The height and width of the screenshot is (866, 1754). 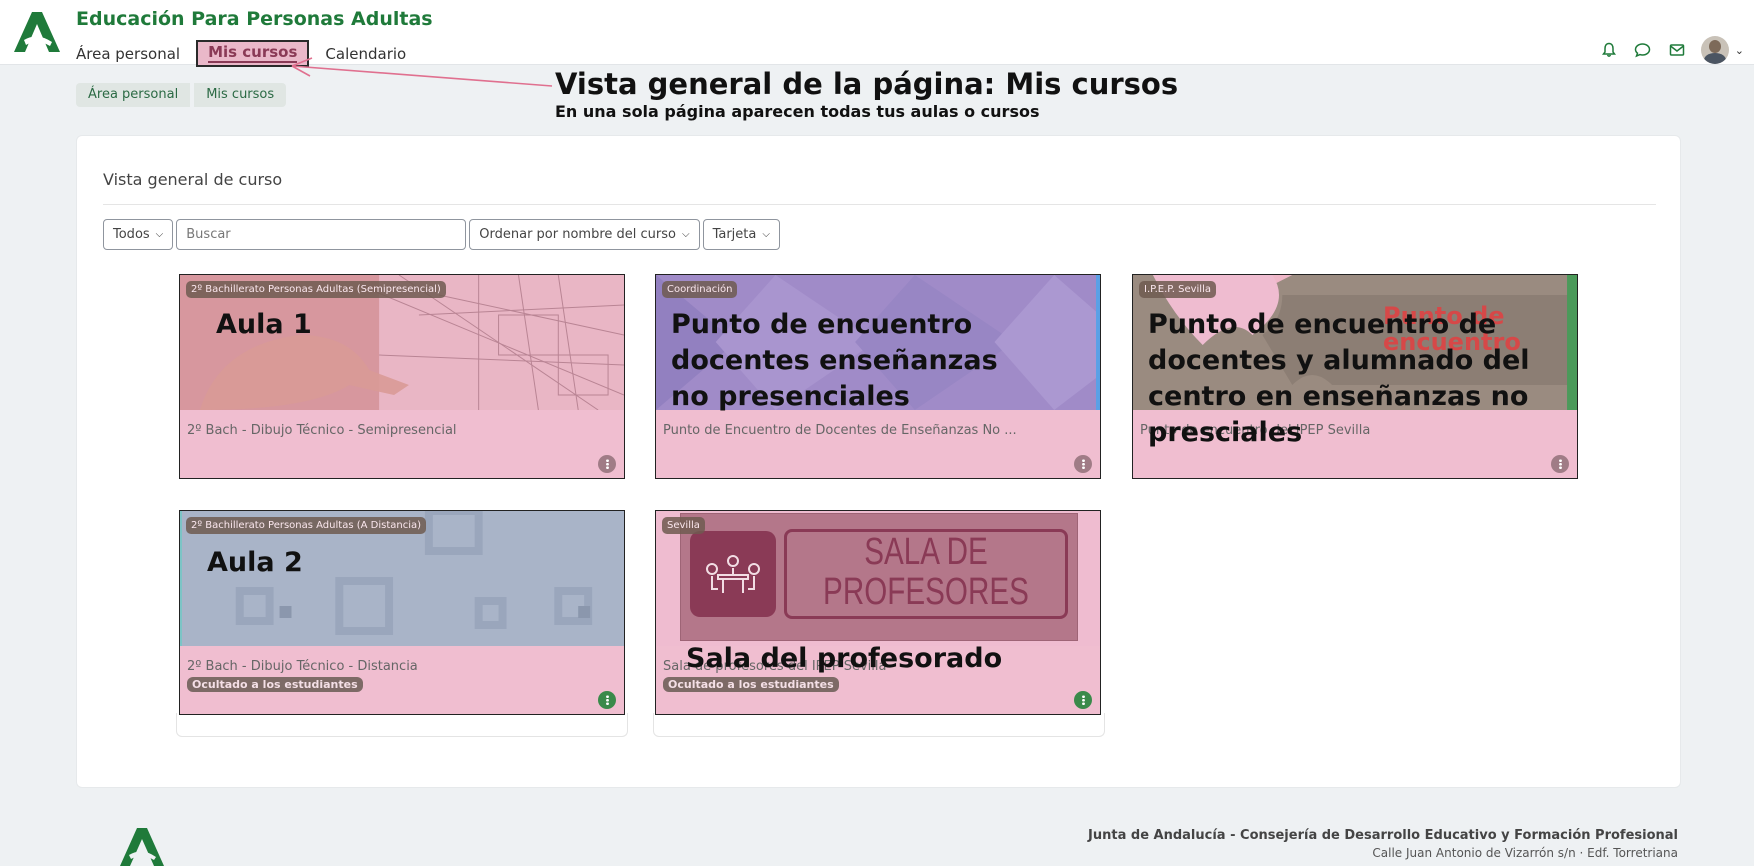 I want to click on grouping-label: Todos, so click(x=131, y=234).